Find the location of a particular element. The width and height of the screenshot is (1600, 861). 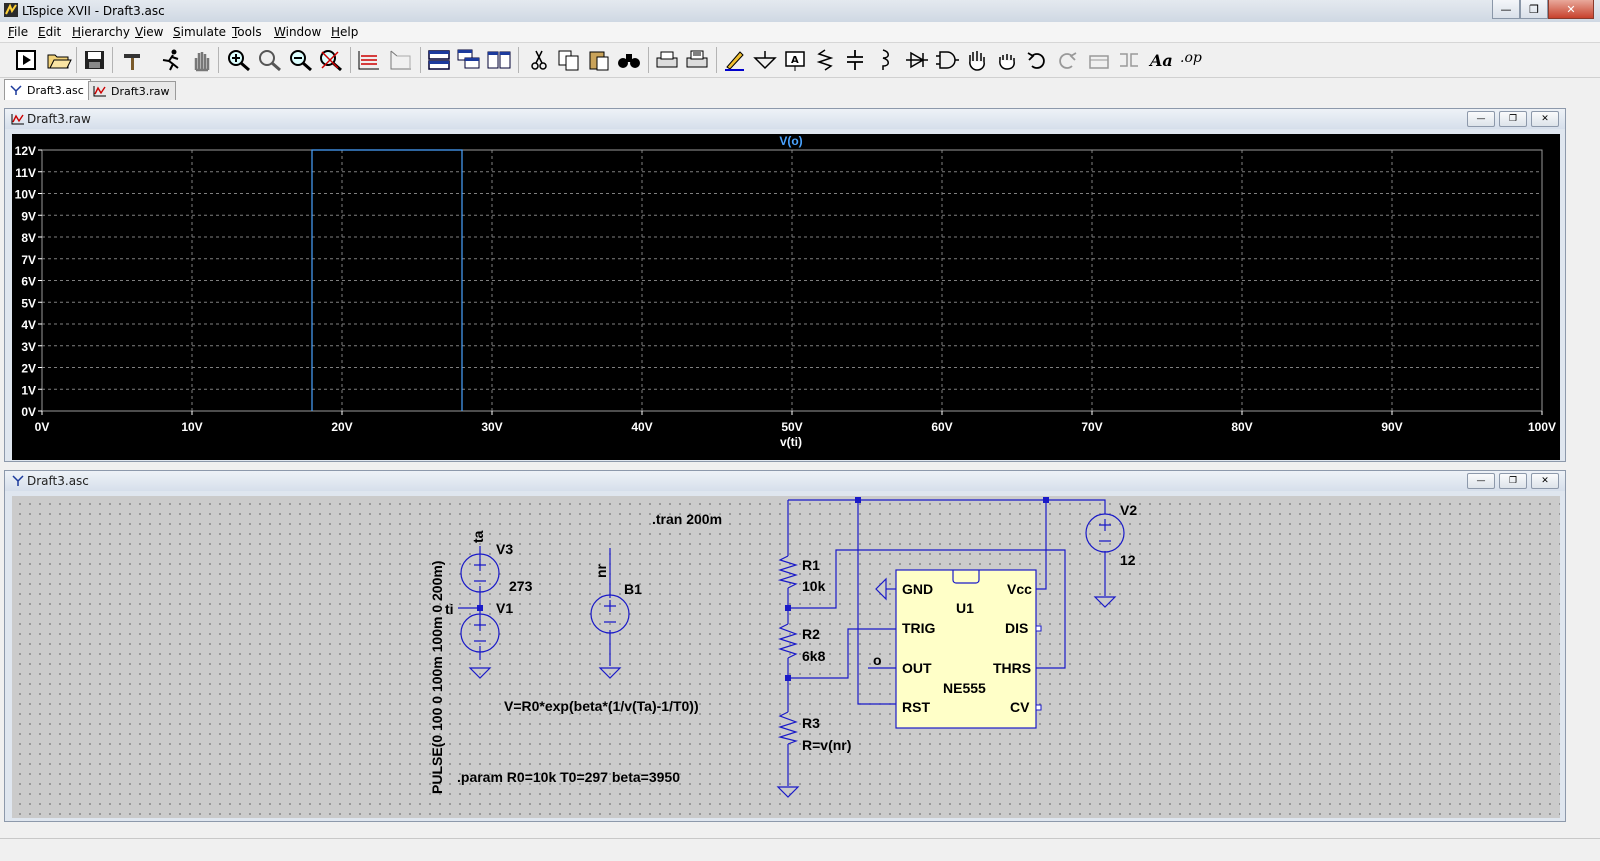

tile-vertical-button is located at coordinates (499, 60).